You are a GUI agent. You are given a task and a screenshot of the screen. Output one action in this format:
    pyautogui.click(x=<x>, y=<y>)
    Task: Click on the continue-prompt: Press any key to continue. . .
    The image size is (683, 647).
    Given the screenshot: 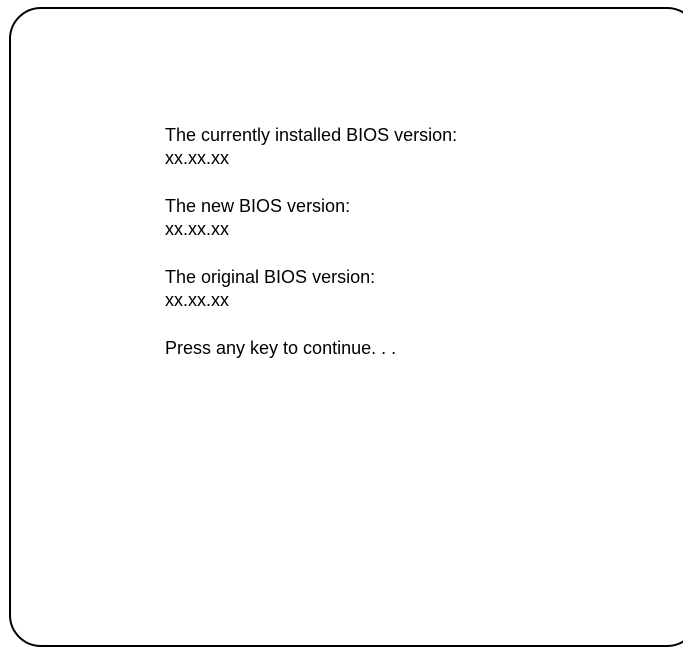 What is the action you would take?
    pyautogui.click(x=281, y=348)
    